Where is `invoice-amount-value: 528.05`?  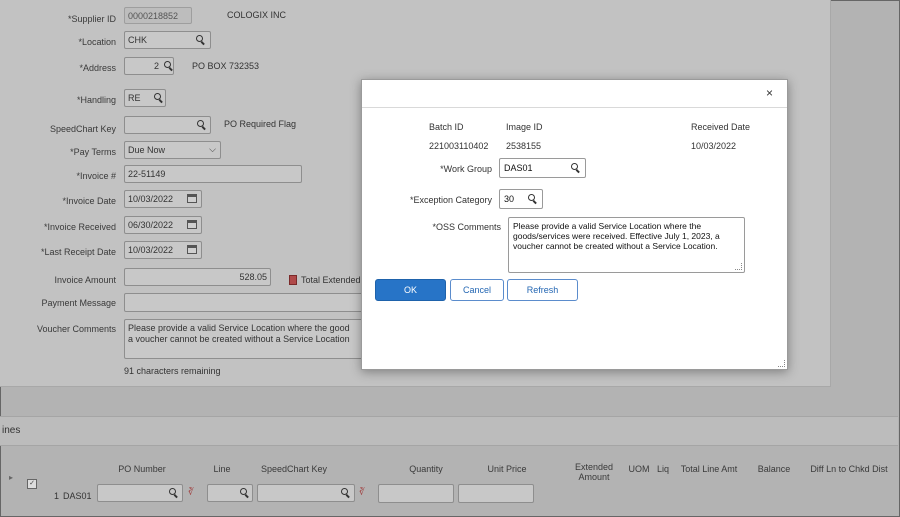 invoice-amount-value: 528.05 is located at coordinates (253, 277).